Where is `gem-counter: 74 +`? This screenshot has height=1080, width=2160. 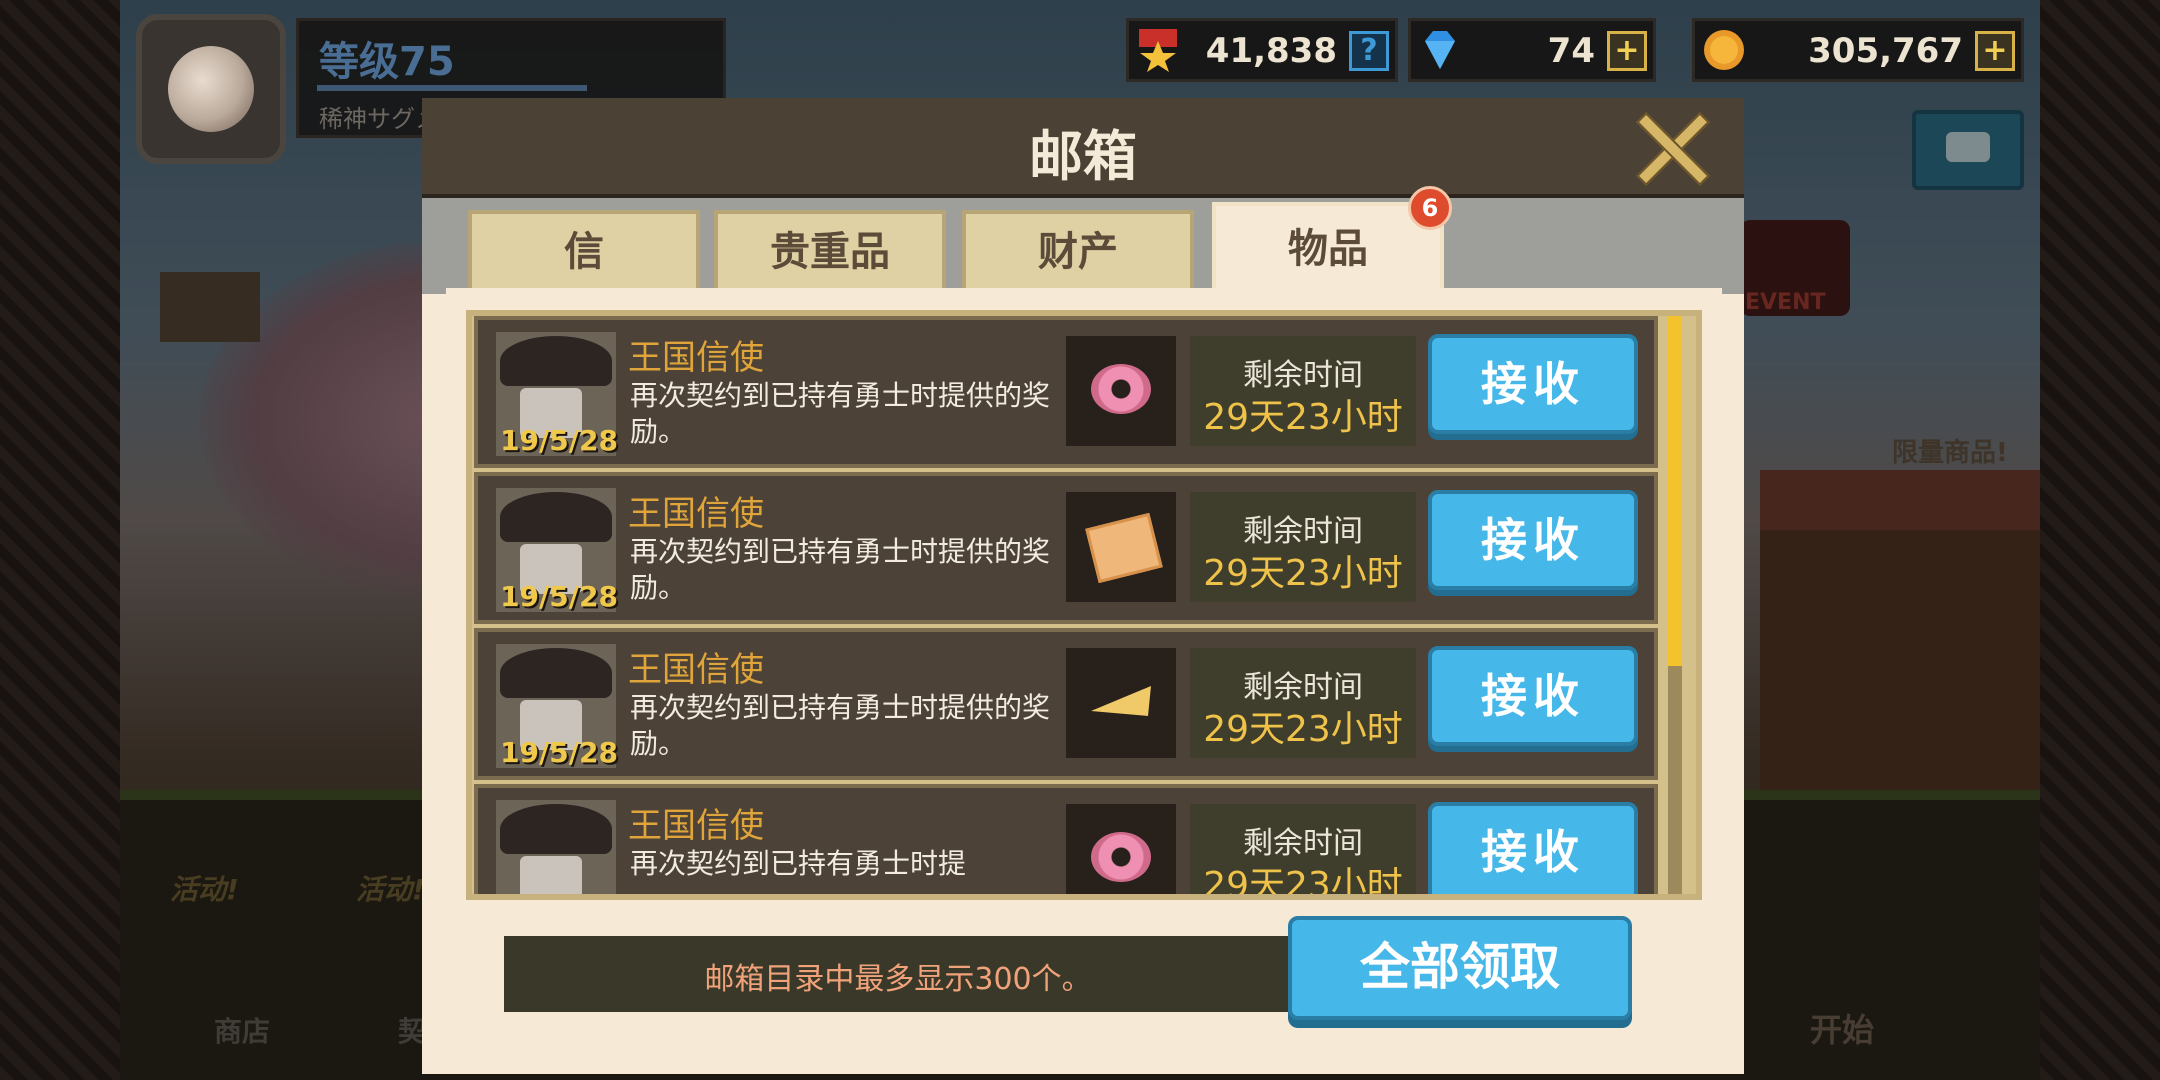
gem-counter: 74 + is located at coordinates (1532, 50).